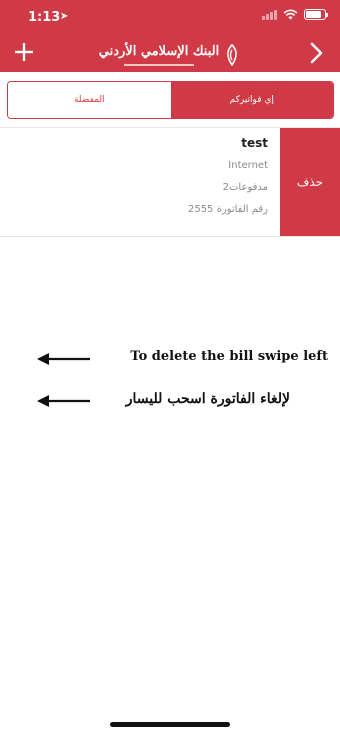  Describe the element at coordinates (310, 182) in the screenshot. I see `delete-button: حذف` at that location.